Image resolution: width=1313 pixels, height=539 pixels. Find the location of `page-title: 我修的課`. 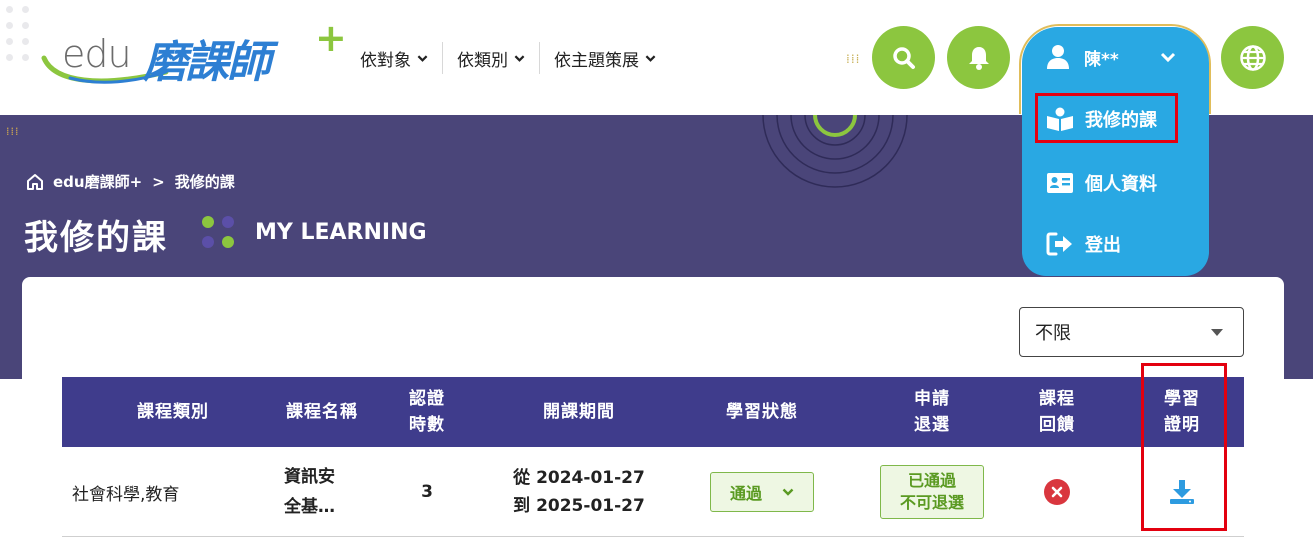

page-title: 我修的課 is located at coordinates (96, 238).